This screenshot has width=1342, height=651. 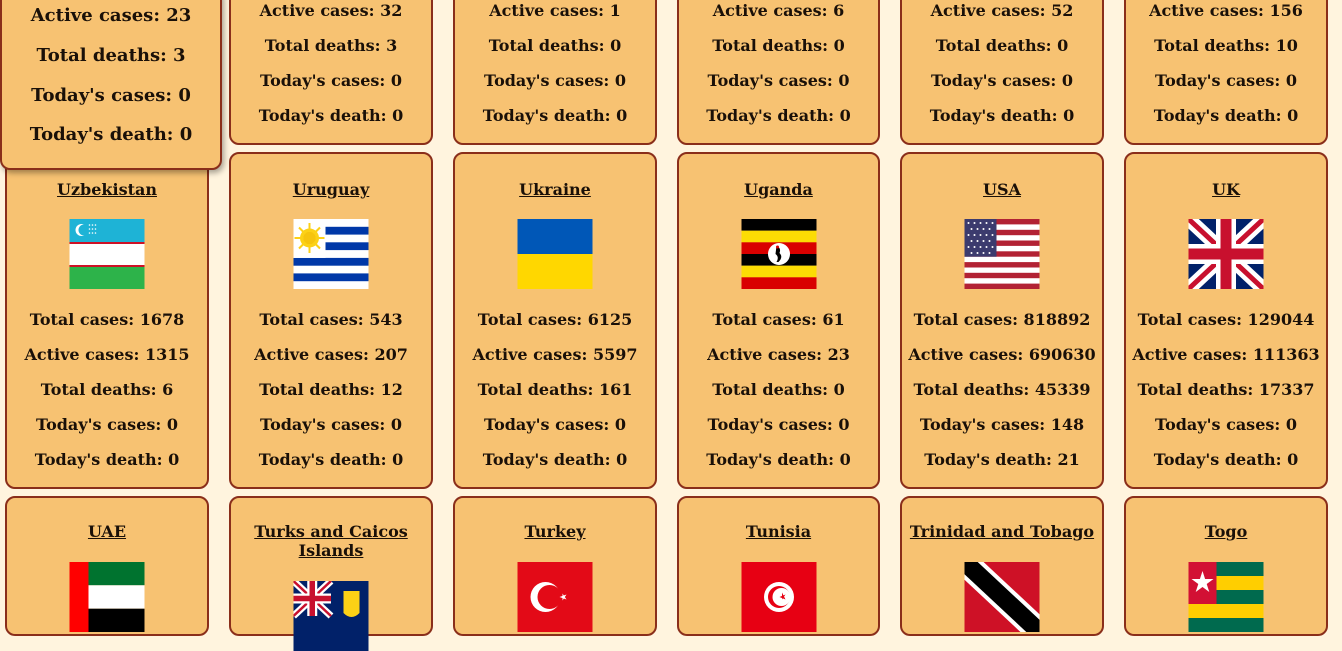 I want to click on country-card-trinidad-and-tobago: Trinidad and Tobago, so click(x=1002, y=566).